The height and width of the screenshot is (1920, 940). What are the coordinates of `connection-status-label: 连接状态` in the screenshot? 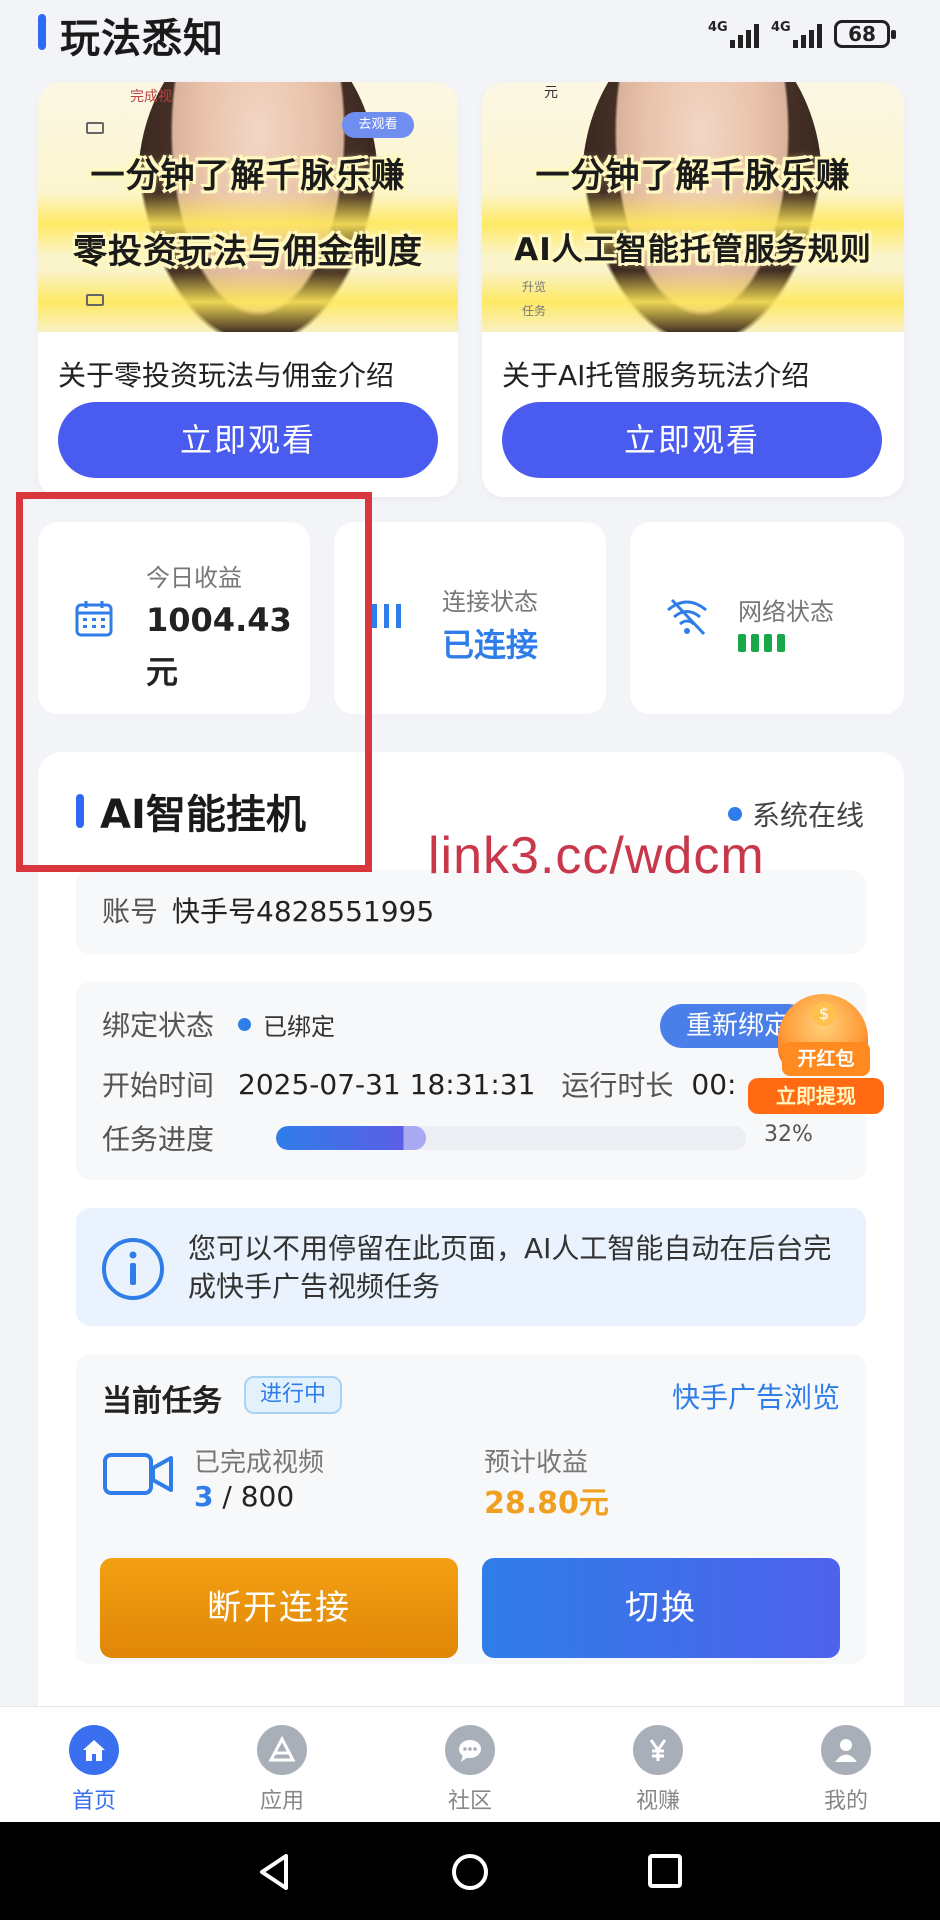 It's located at (490, 602).